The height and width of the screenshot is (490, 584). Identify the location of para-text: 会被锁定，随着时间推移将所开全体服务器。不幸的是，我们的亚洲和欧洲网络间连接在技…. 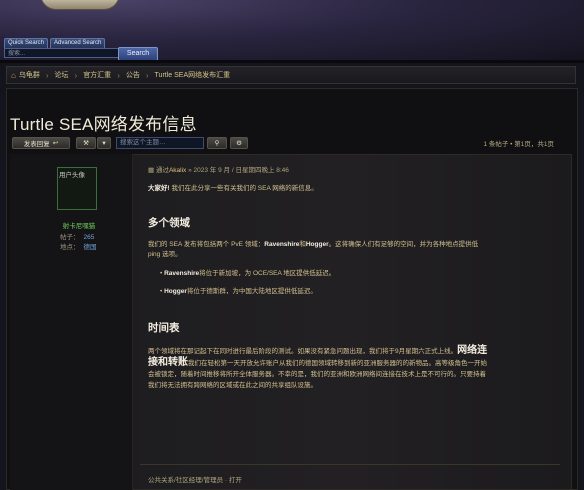
(317, 374).